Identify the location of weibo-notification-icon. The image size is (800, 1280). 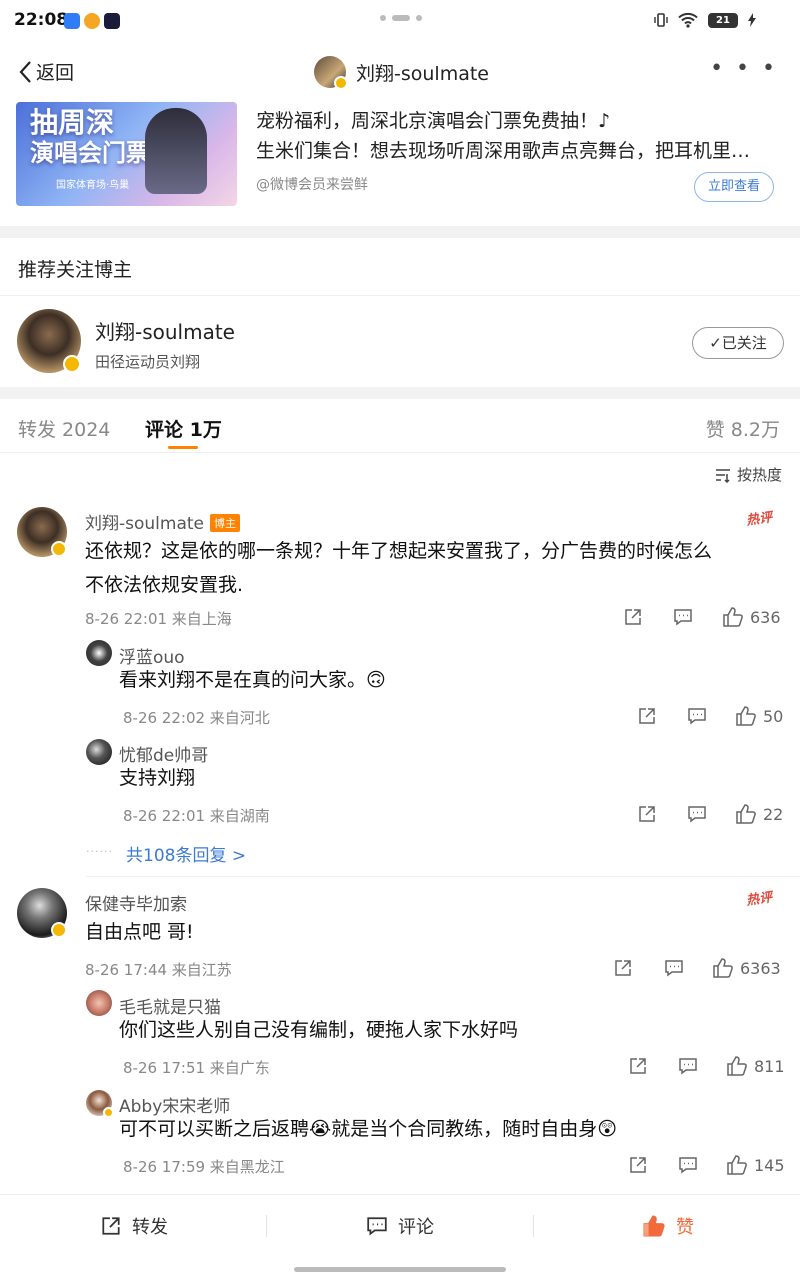
(92, 21).